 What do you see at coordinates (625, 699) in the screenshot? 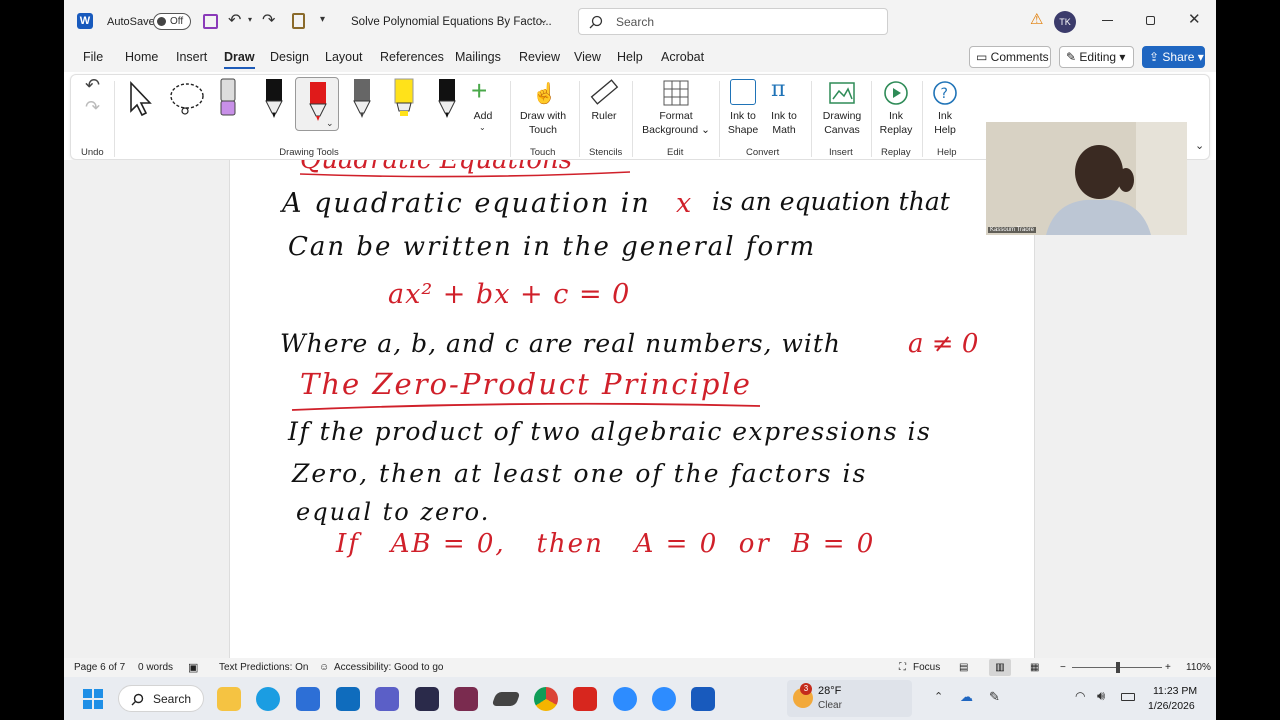
I see `zoom-icon` at bounding box center [625, 699].